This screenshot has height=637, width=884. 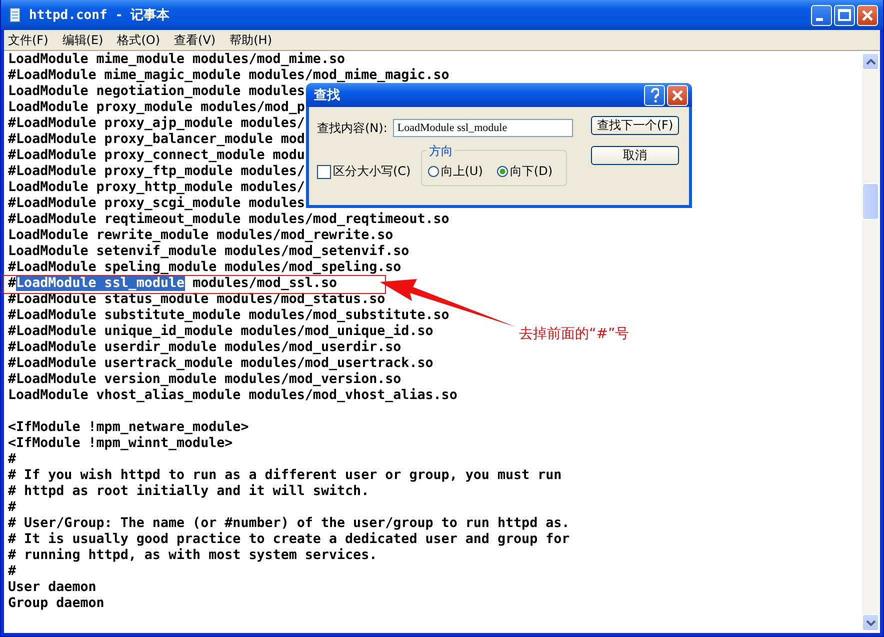 I want to click on question-mark-icon, so click(x=654, y=95).